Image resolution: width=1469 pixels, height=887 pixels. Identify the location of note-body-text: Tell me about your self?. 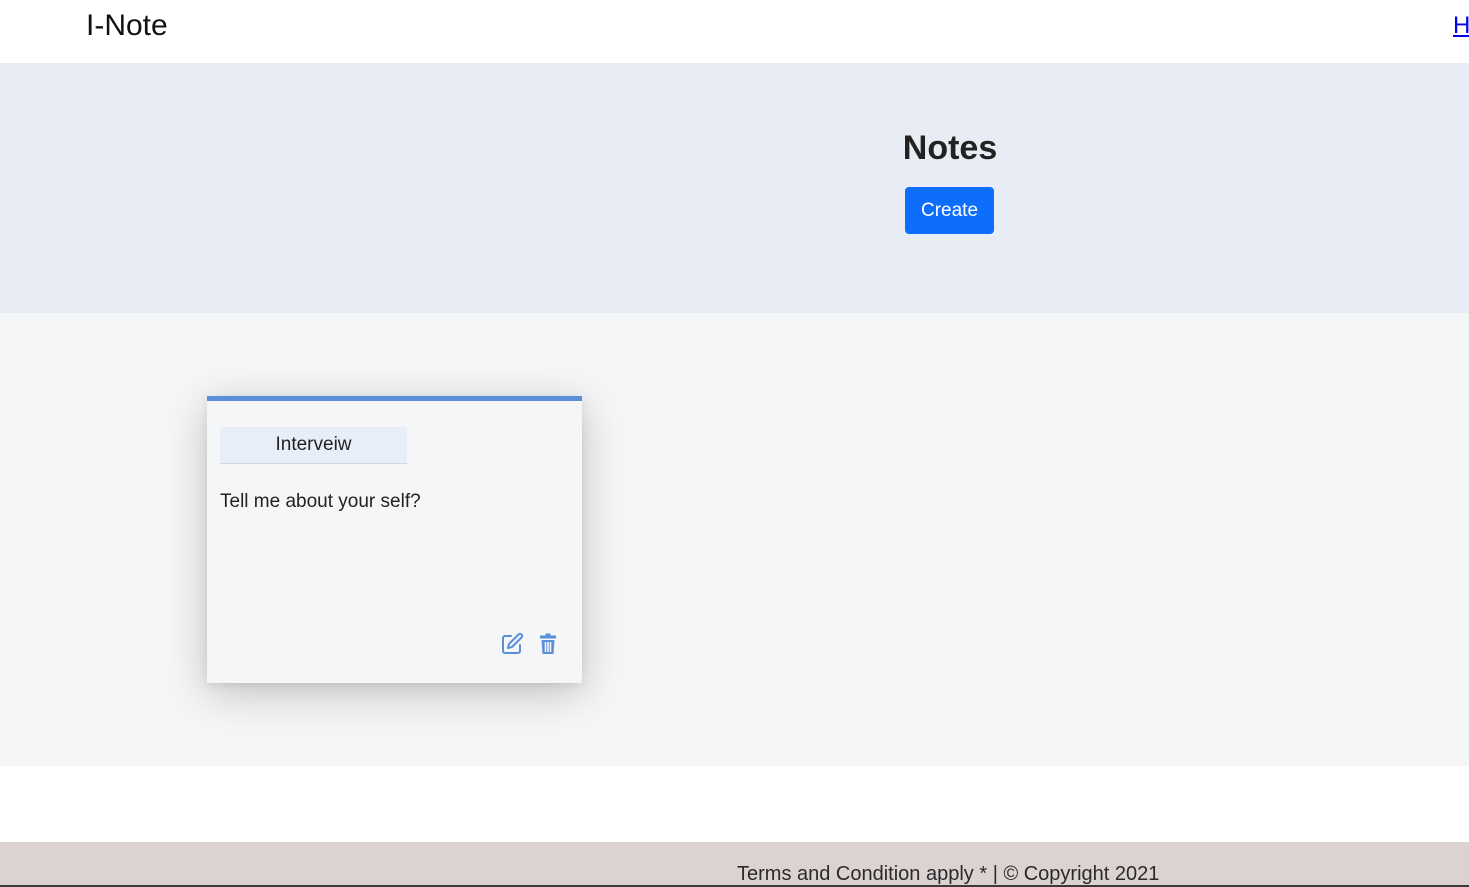
(390, 502).